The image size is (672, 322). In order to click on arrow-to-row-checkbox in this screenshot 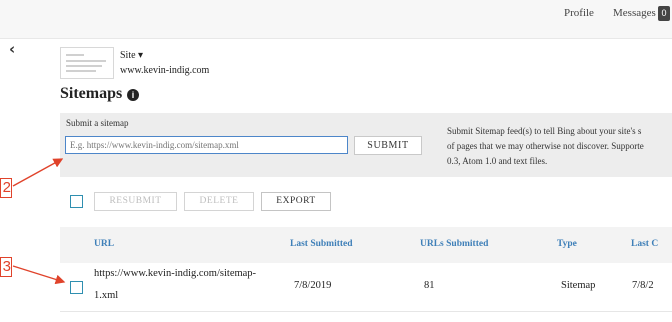, I will do `click(39, 275)`.